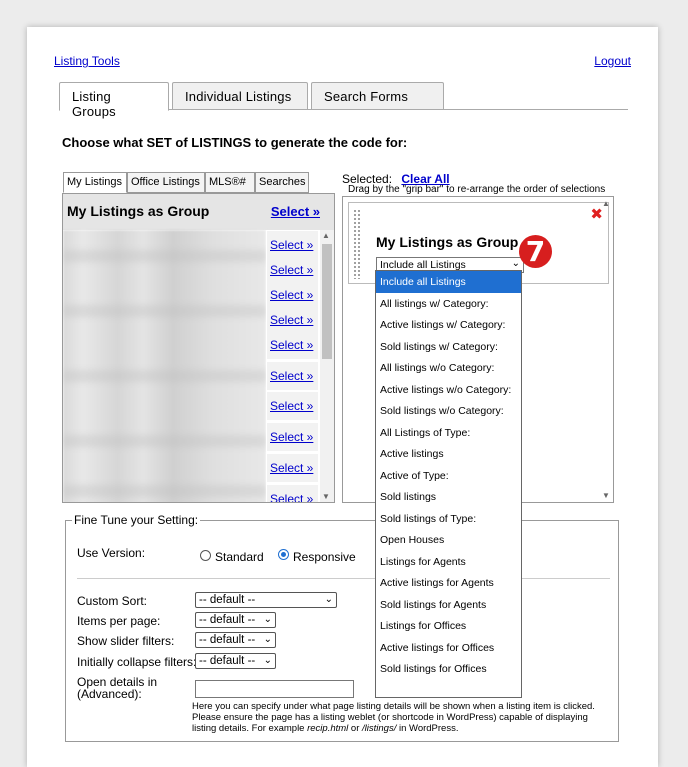 Image resolution: width=688 pixels, height=767 pixels. Describe the element at coordinates (448, 648) in the screenshot. I see `dropdown-option: Active listings for Offices` at that location.